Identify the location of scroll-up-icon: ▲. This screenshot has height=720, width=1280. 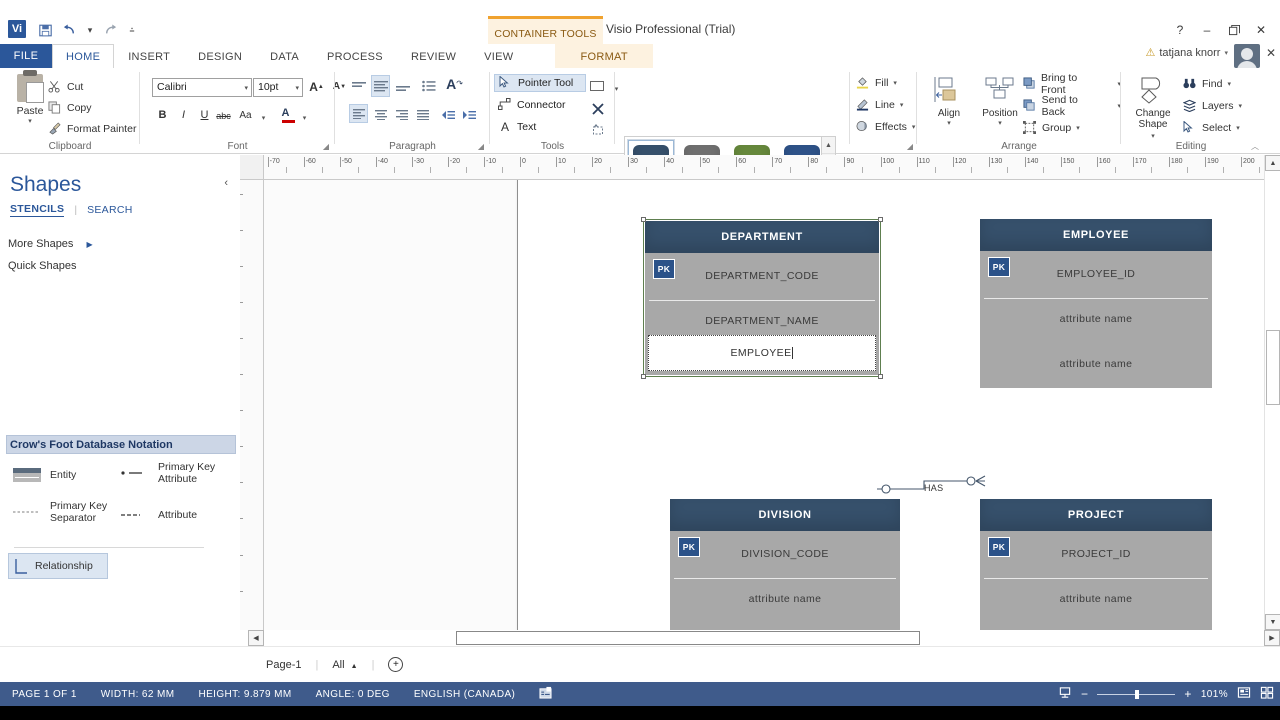
(1272, 163).